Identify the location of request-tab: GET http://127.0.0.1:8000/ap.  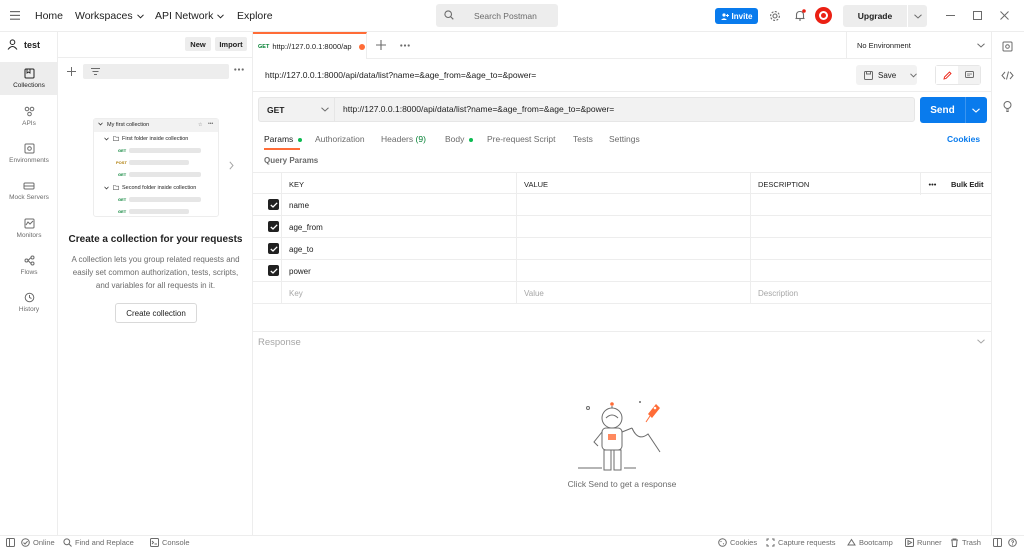
(310, 45).